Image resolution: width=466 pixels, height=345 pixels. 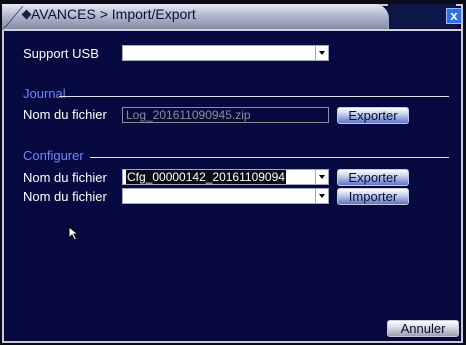 I want to click on journal-file-value: Log_201611090945.zip, so click(x=188, y=115).